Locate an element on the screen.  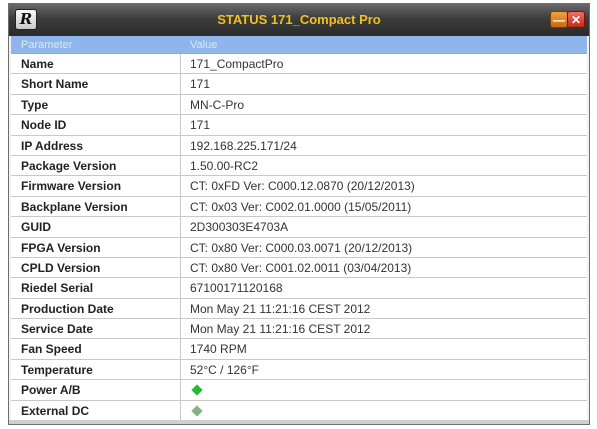
parameter-value: CT: 0x80 Ver: C001.02.0011 (03/04/2013) is located at coordinates (301, 267).